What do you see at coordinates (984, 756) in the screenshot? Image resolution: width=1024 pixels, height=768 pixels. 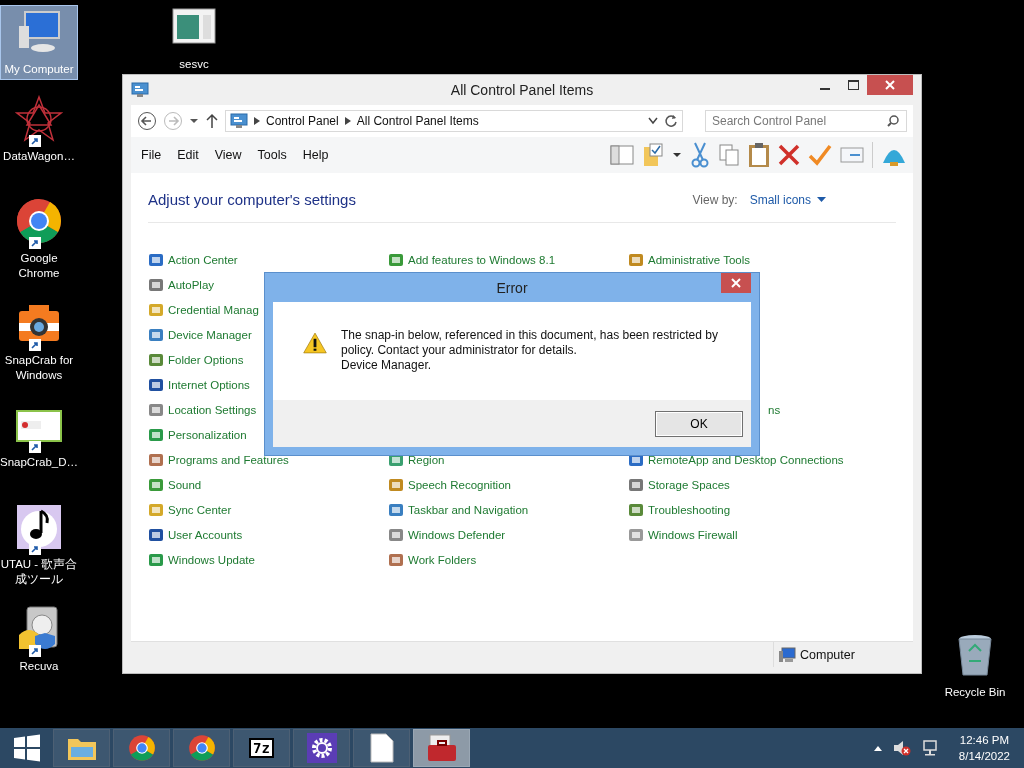 I see `clock-date: 8/14/2022` at bounding box center [984, 756].